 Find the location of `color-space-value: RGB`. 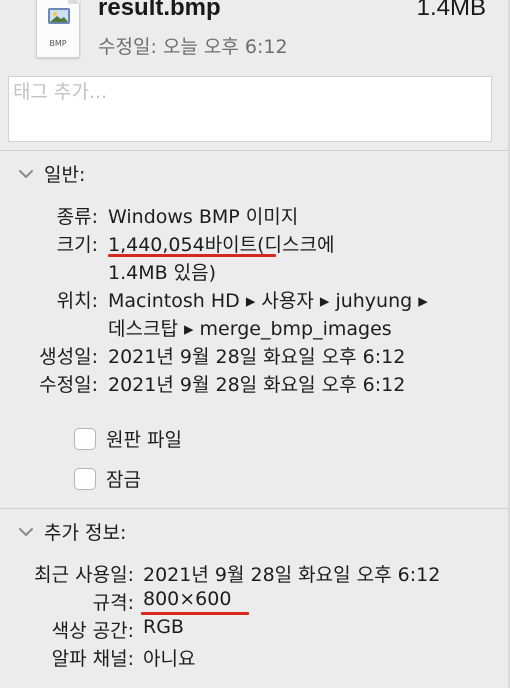

color-space-value: RGB is located at coordinates (163, 627).